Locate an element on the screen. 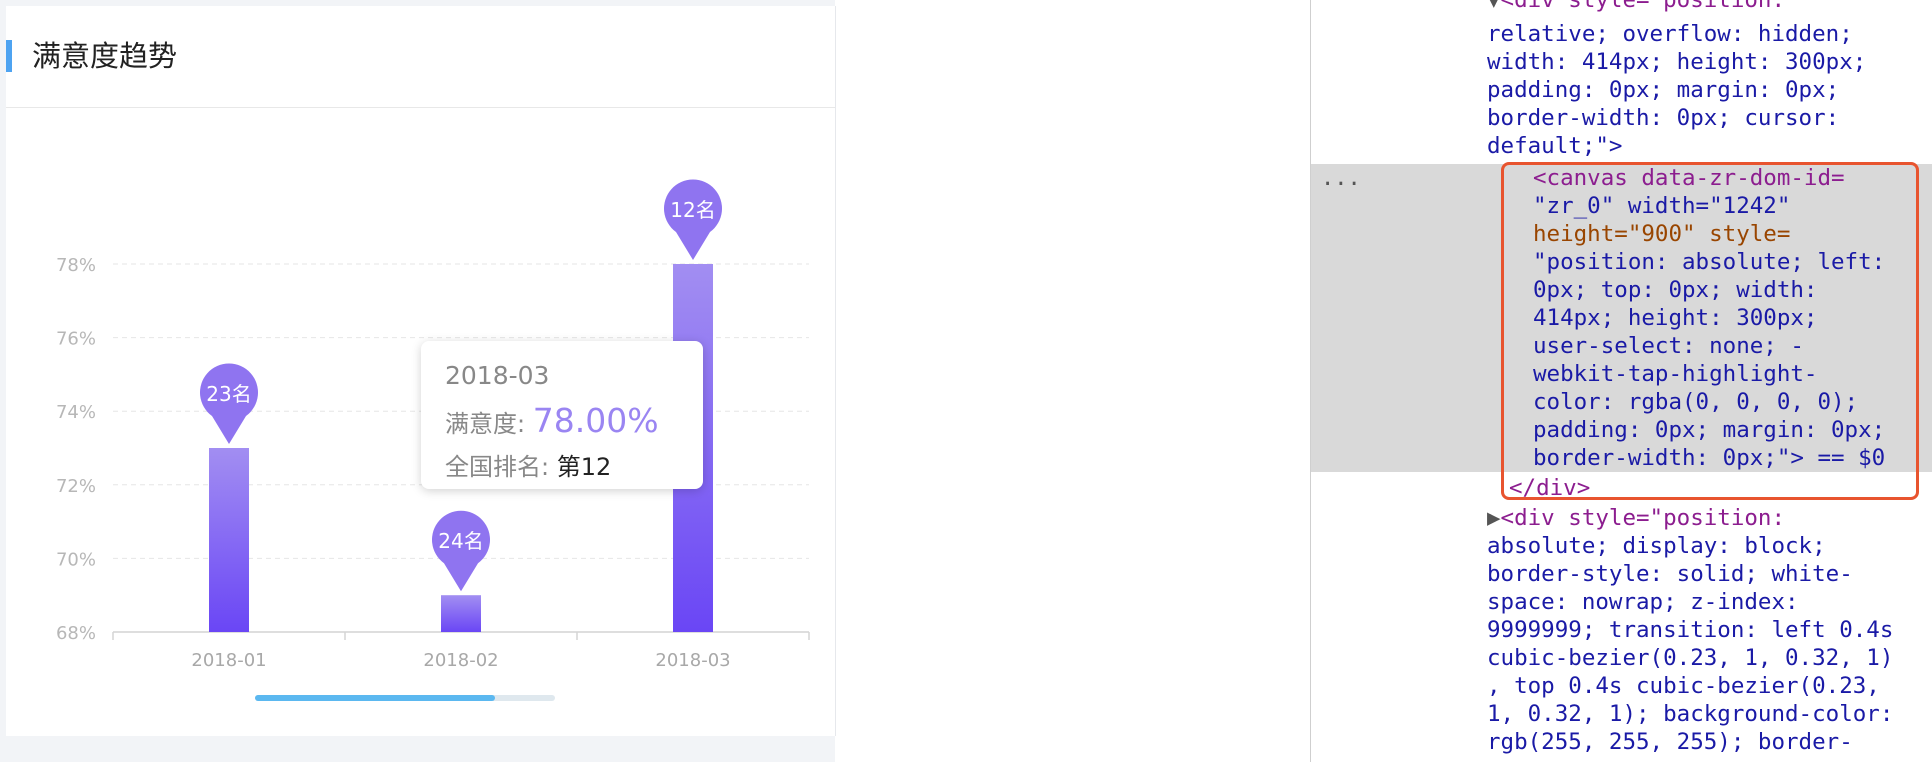 The width and height of the screenshot is (1932, 762). x-tick-label: 2018-01 is located at coordinates (228, 660).